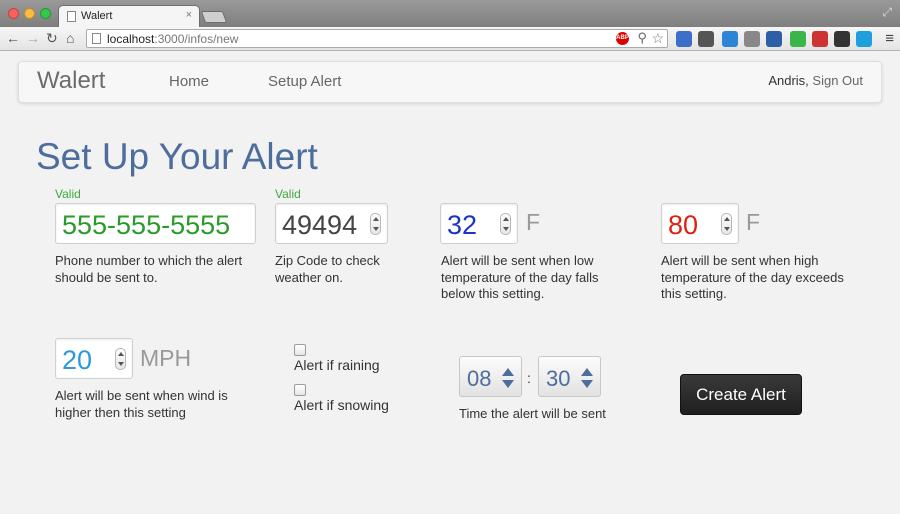  I want to click on hour-select: 08, so click(490, 376).